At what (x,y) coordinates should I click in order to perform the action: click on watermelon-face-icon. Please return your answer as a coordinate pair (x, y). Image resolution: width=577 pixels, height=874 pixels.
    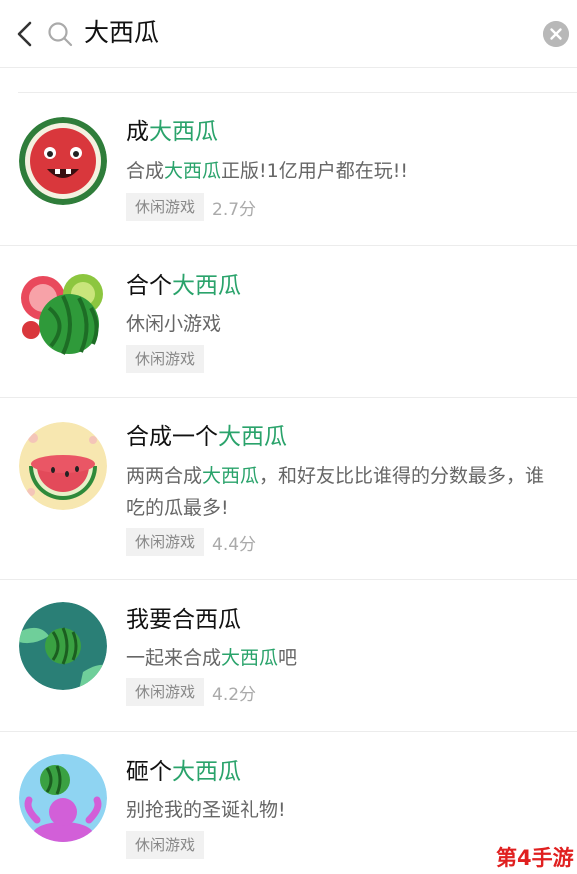
    Looking at the image, I should click on (63, 161).